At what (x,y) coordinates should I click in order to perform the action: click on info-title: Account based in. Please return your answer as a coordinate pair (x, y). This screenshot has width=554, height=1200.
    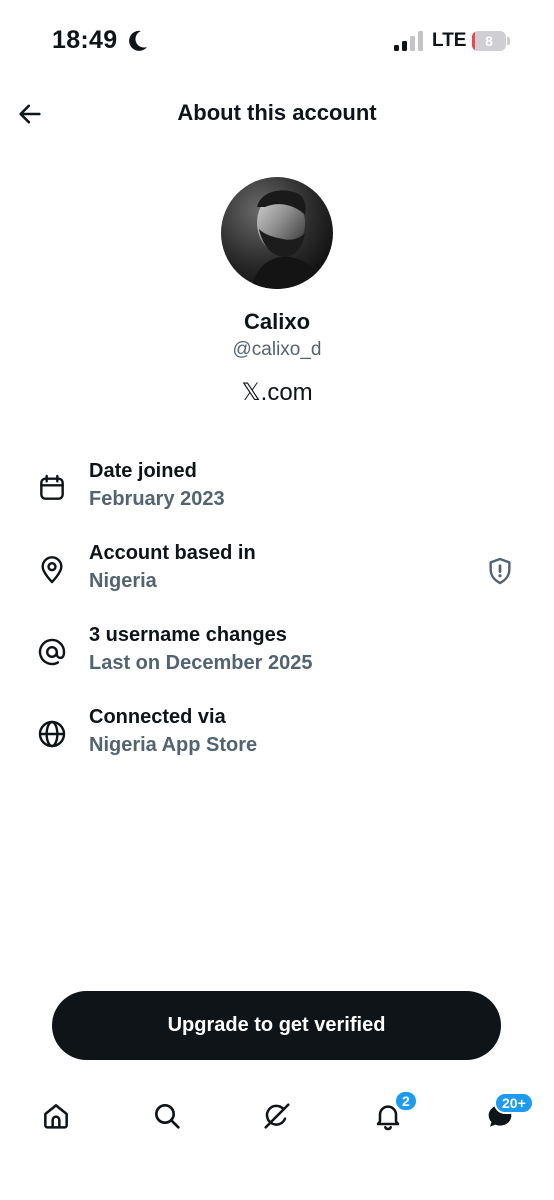
    Looking at the image, I should click on (172, 553).